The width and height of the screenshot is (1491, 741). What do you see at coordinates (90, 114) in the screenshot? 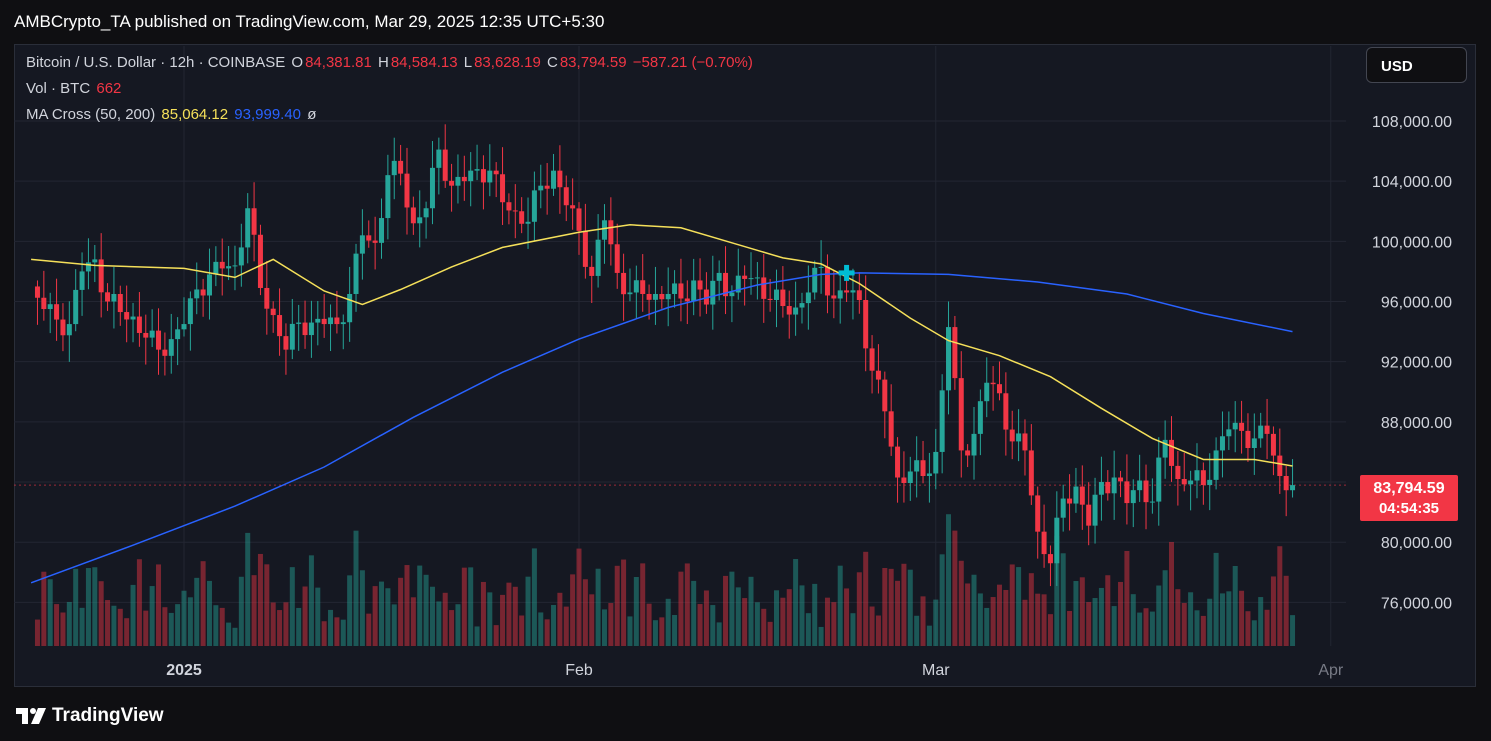
I see `ma-label: MA Cross (50, 200)` at bounding box center [90, 114].